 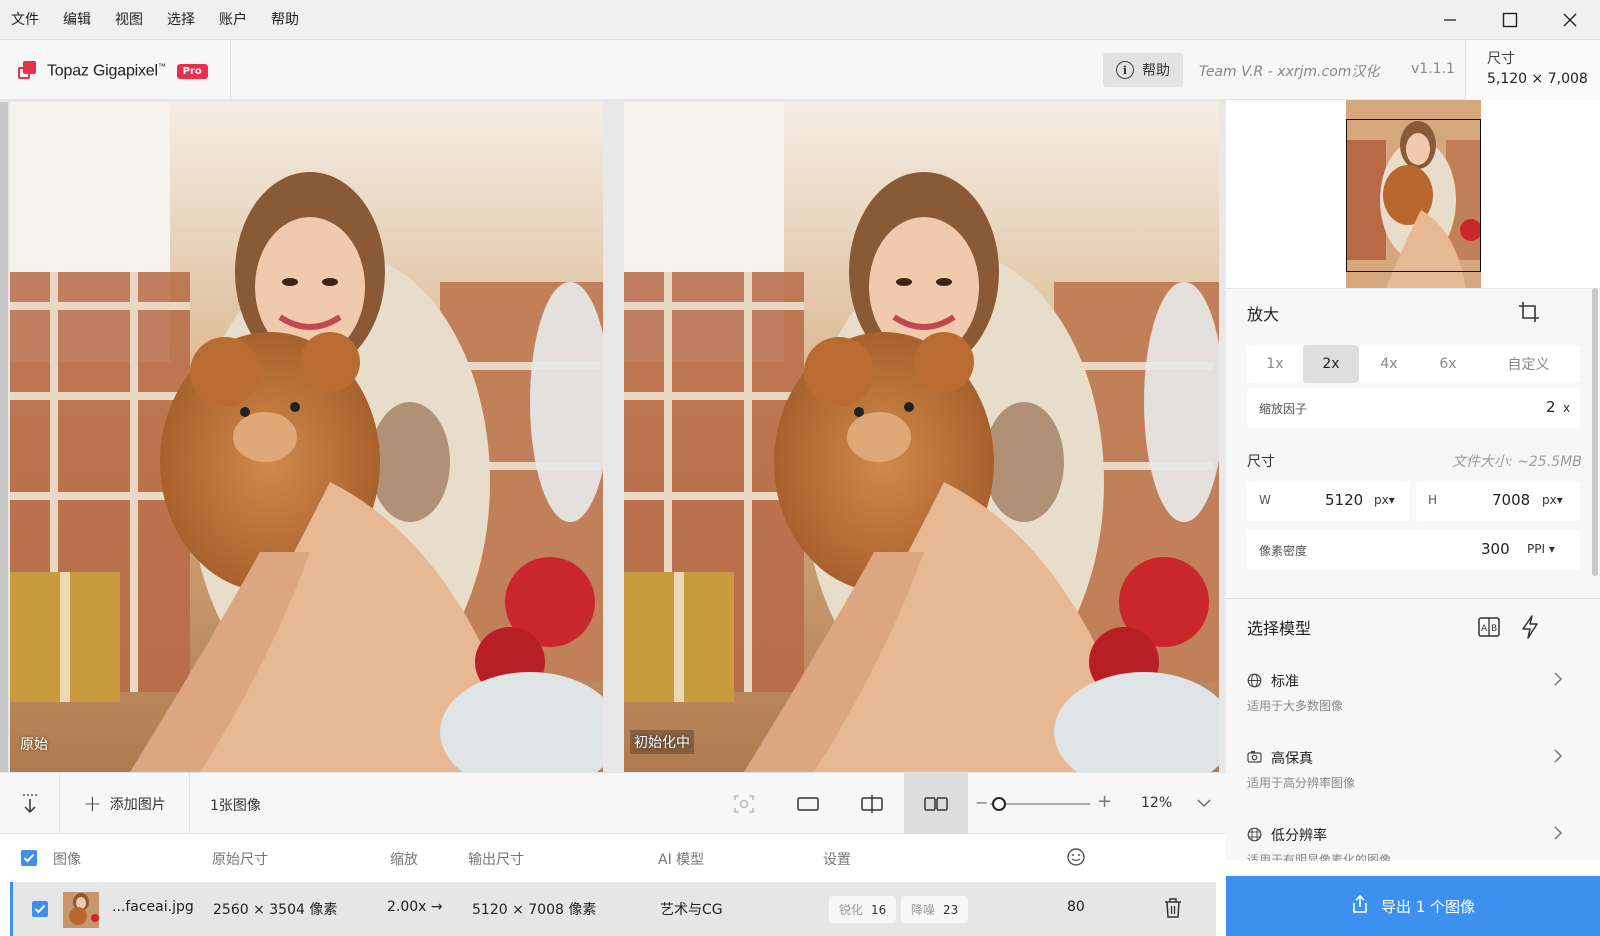 What do you see at coordinates (129, 20) in the screenshot?
I see `menu-view: 视图` at bounding box center [129, 20].